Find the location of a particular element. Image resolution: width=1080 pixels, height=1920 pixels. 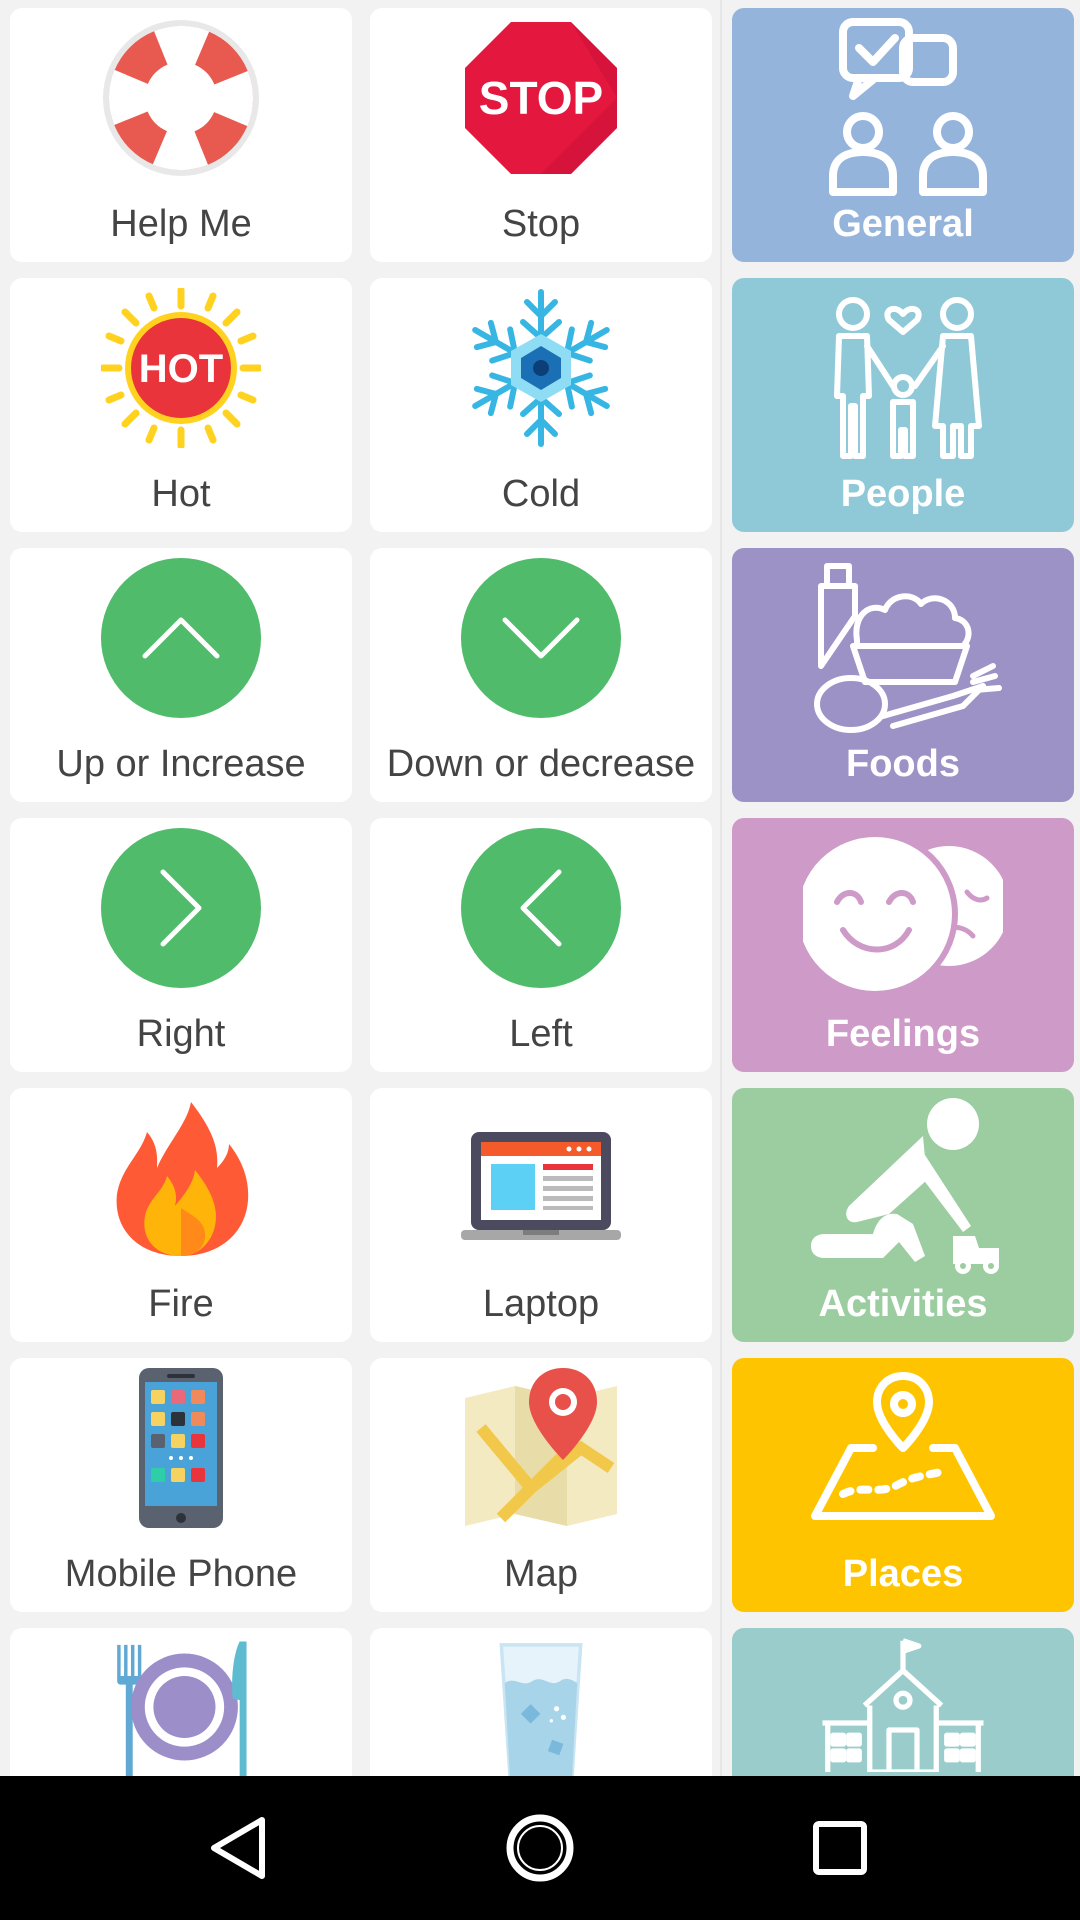

svg-text: STOP is located at coordinates (541, 98).